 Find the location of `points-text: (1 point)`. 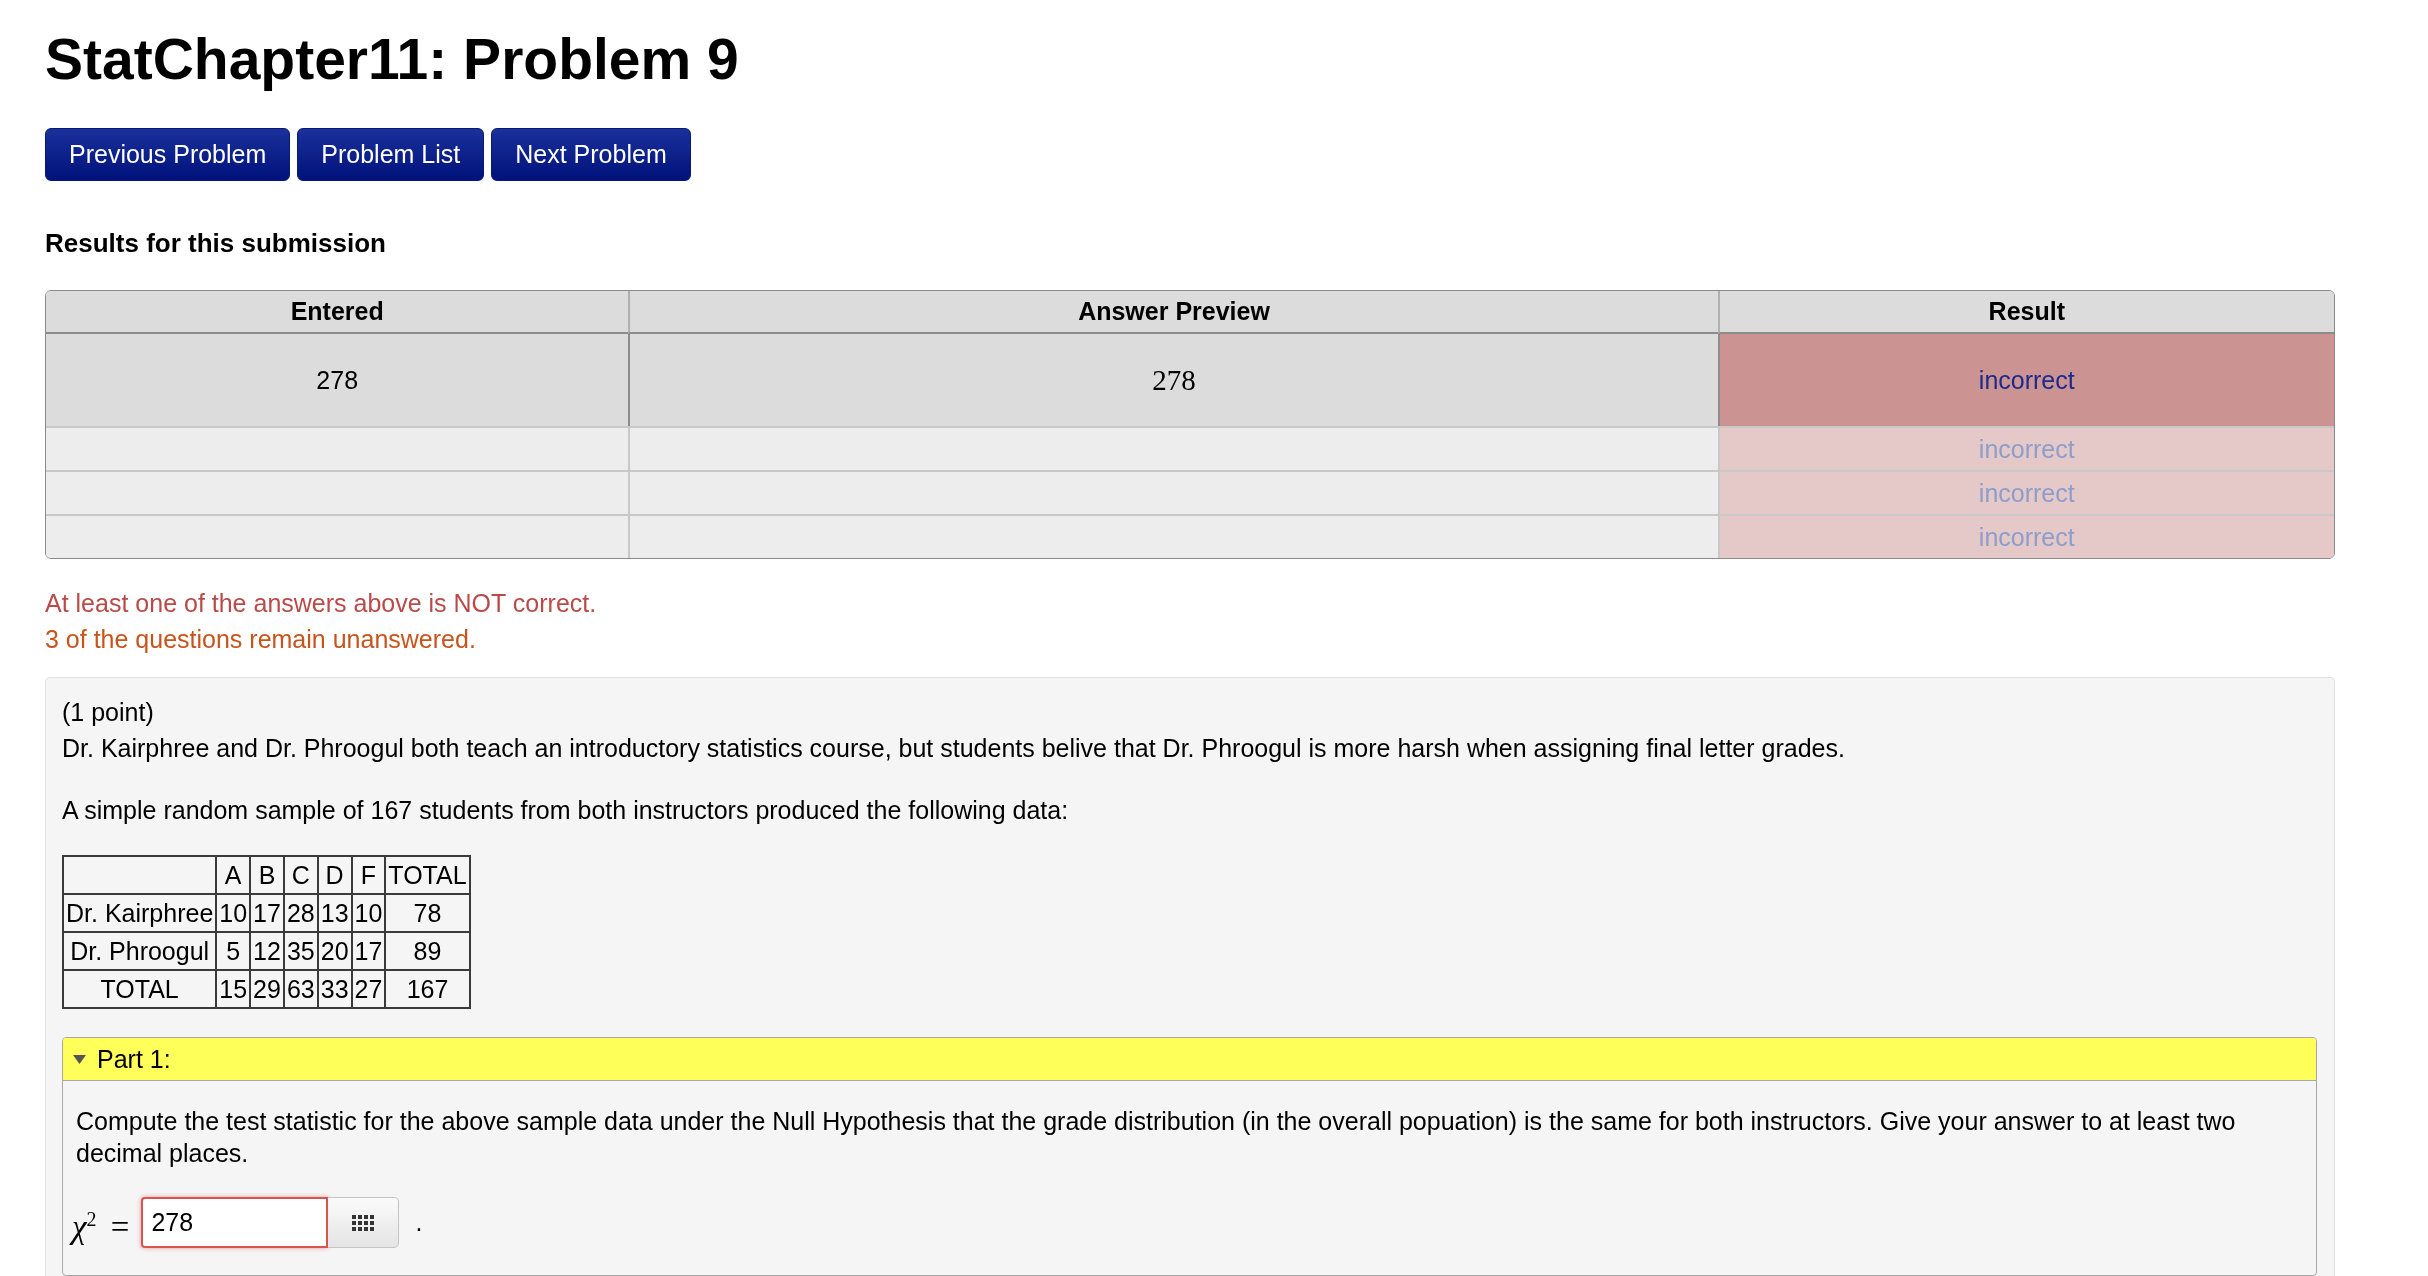

points-text: (1 point) is located at coordinates (108, 712).